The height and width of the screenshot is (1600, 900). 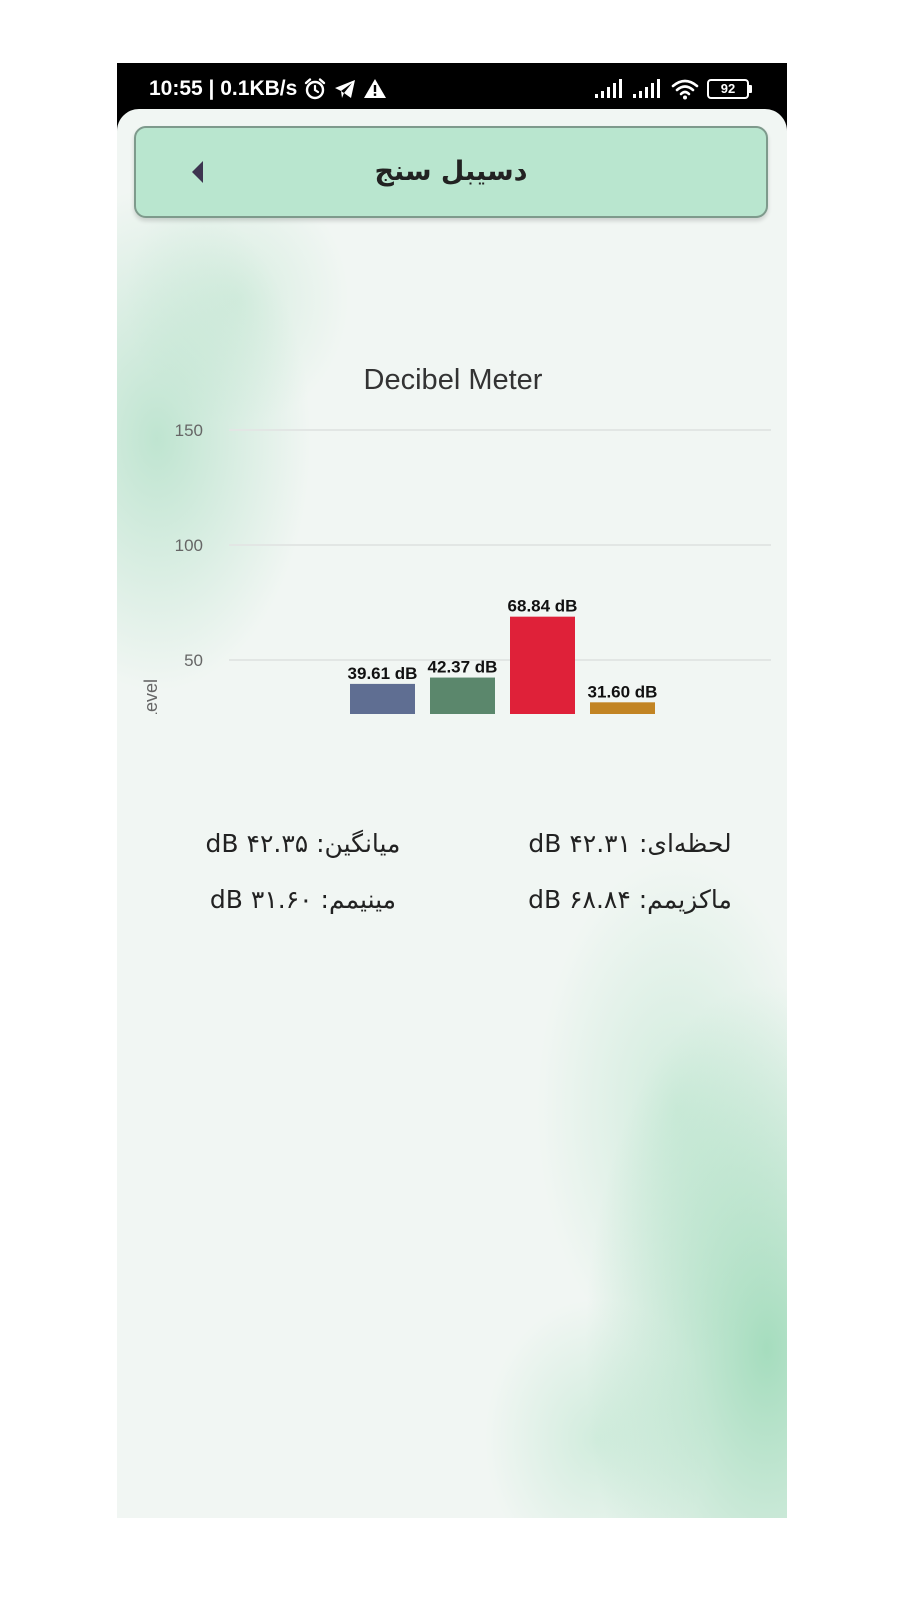 I want to click on bars: 39.61 dB 42.37 dB 68.84 dB 31.60 dB, so click(x=503, y=686).